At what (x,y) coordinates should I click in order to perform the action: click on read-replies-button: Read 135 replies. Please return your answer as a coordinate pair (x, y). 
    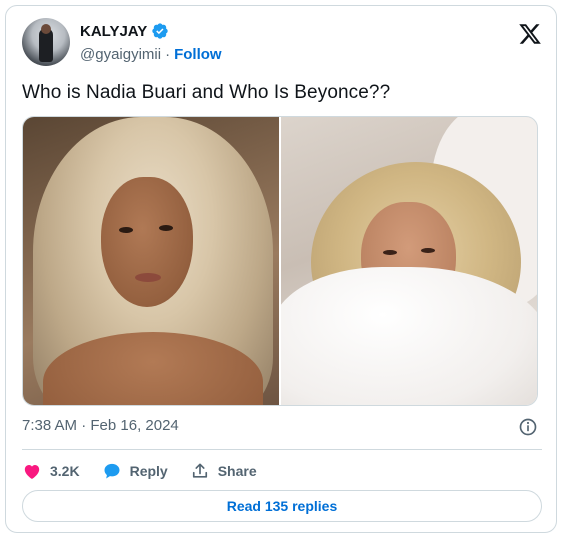
    Looking at the image, I should click on (282, 506).